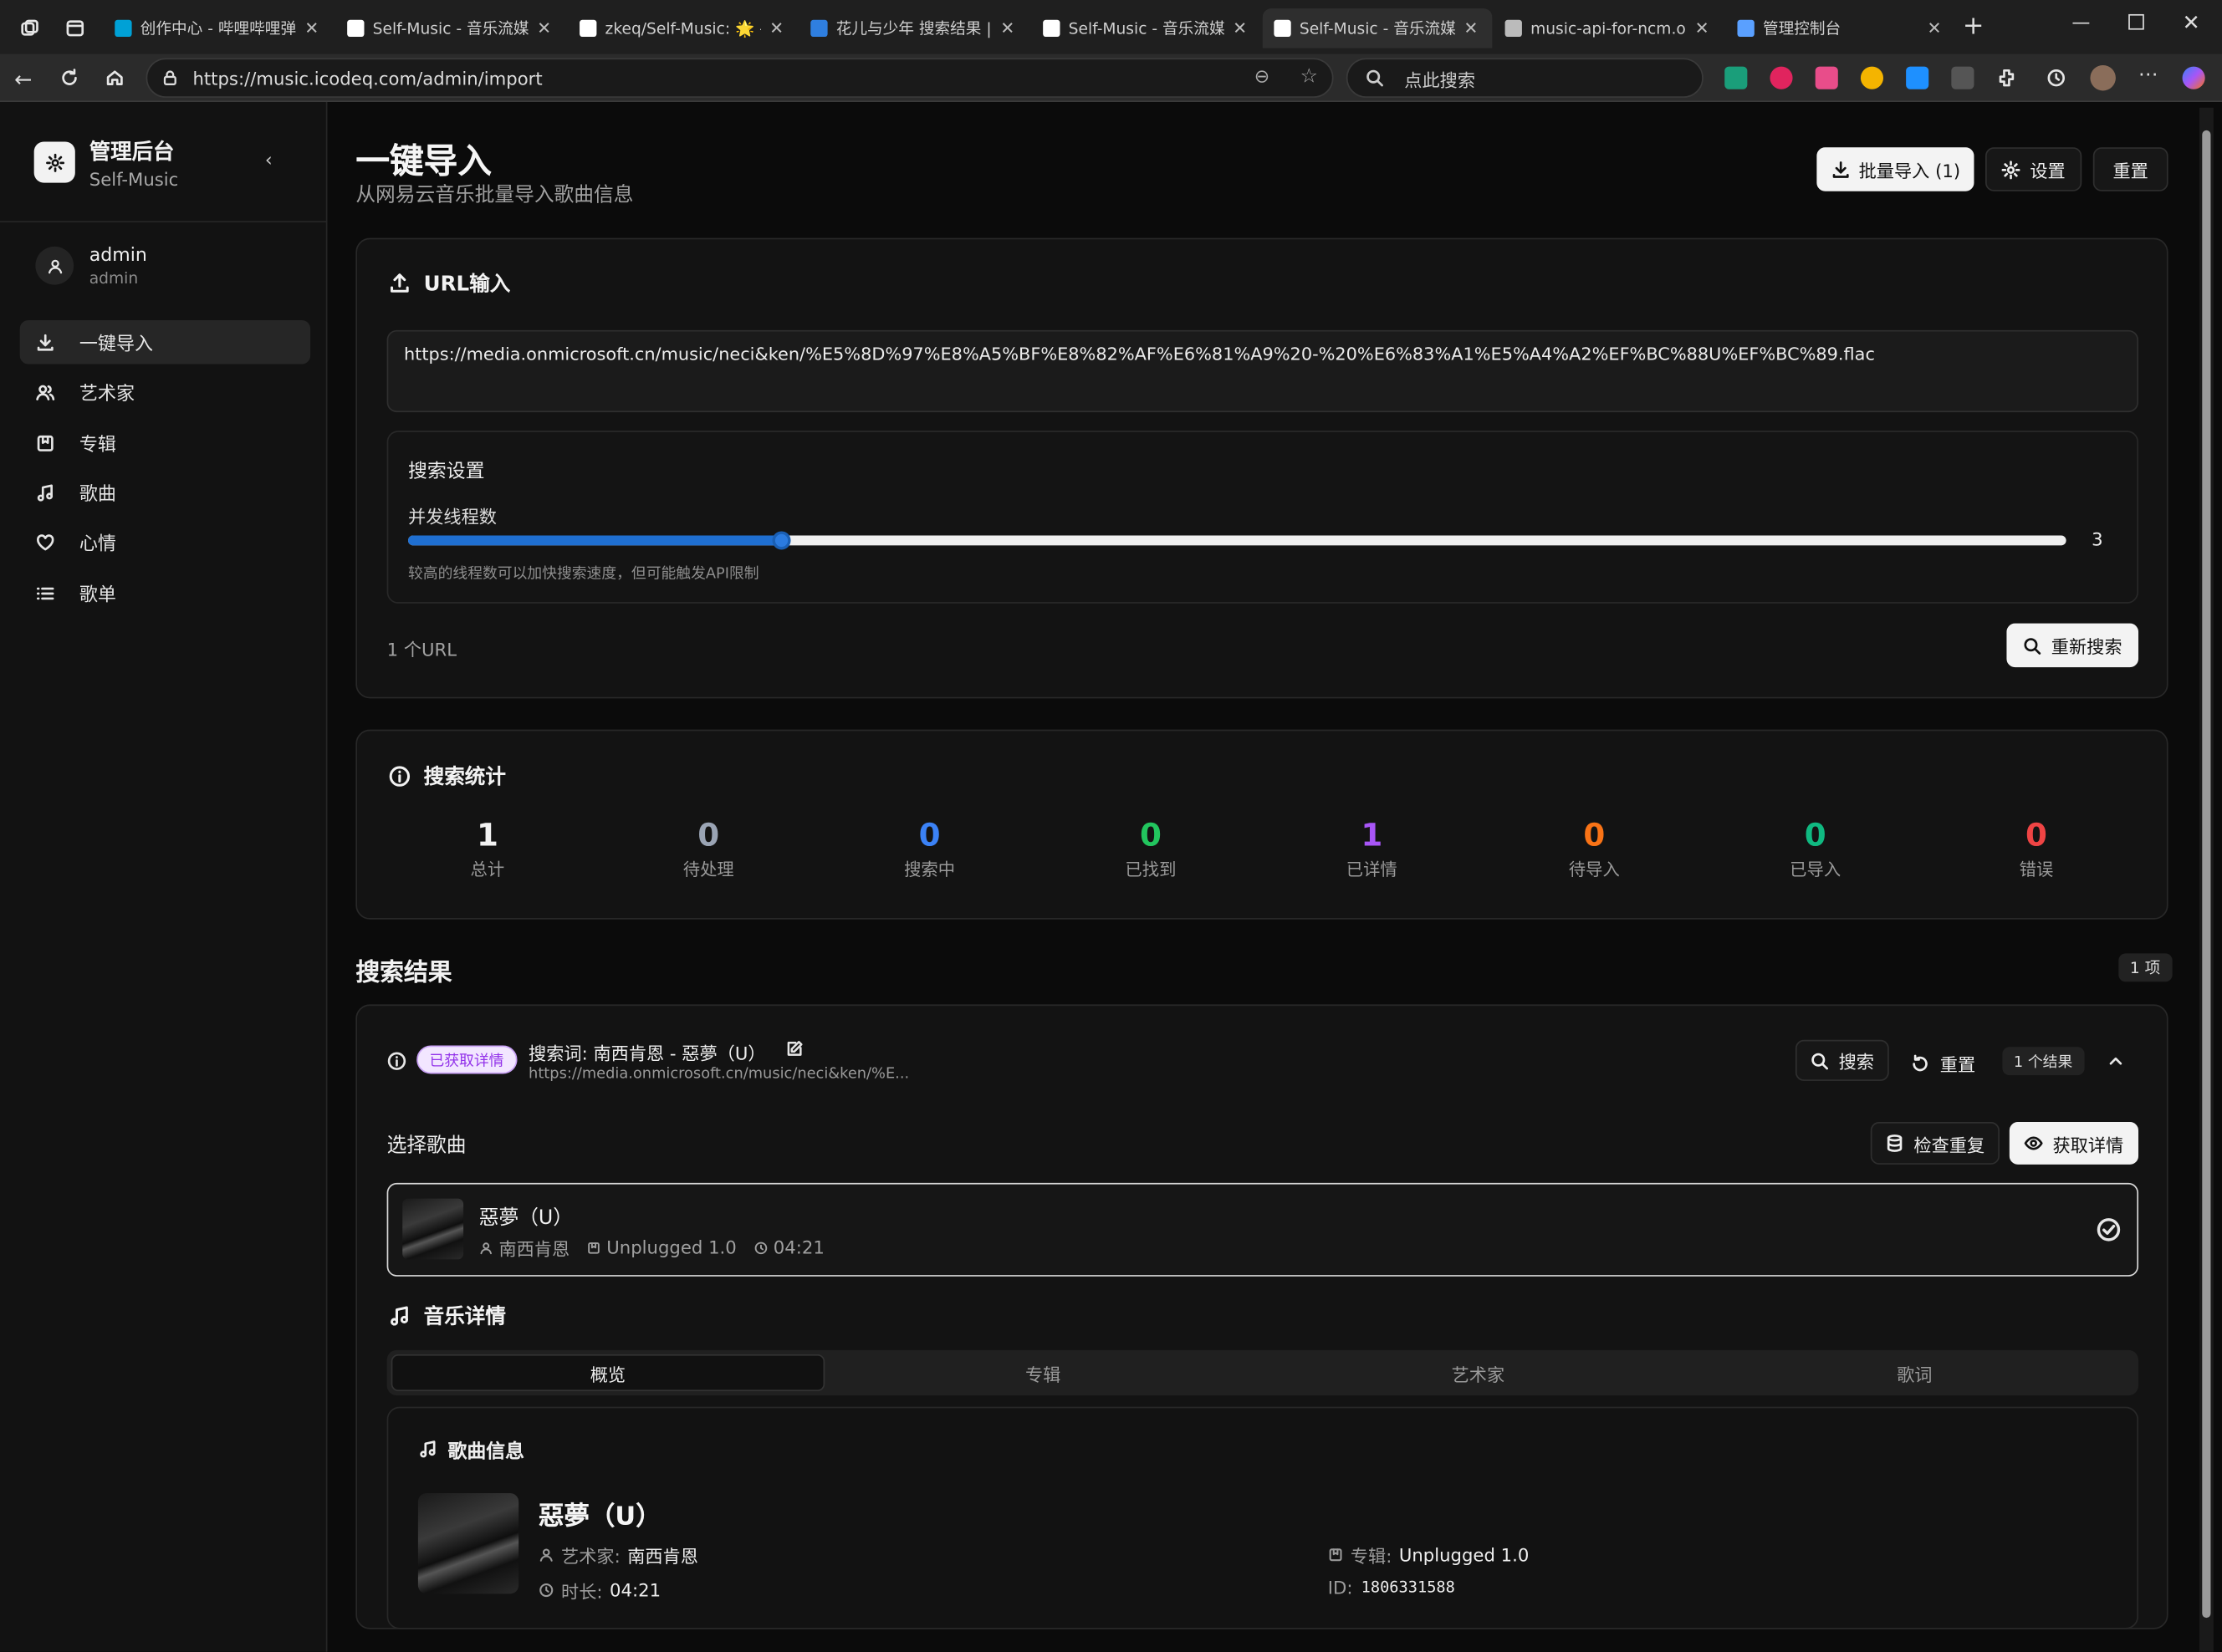  I want to click on browser-tab-title: Self-Music - 音乐流媒体, so click(1146, 28).